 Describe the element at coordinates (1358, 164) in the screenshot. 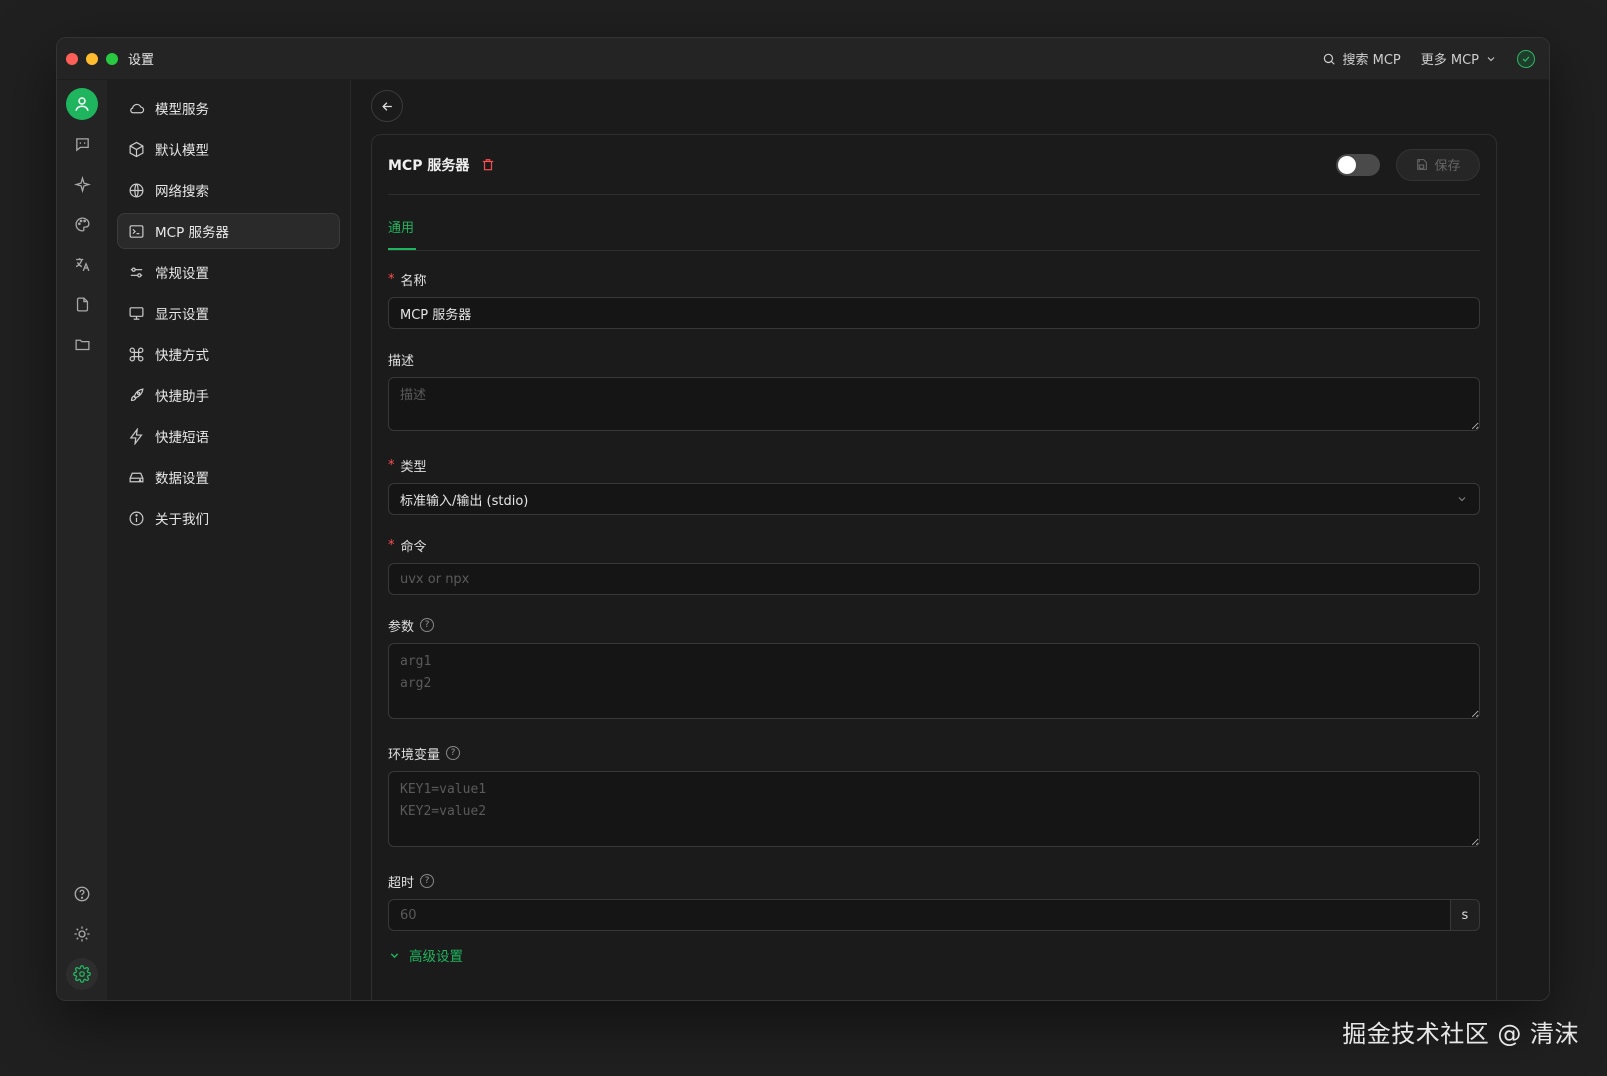

I see `enable-server-toggle` at that location.